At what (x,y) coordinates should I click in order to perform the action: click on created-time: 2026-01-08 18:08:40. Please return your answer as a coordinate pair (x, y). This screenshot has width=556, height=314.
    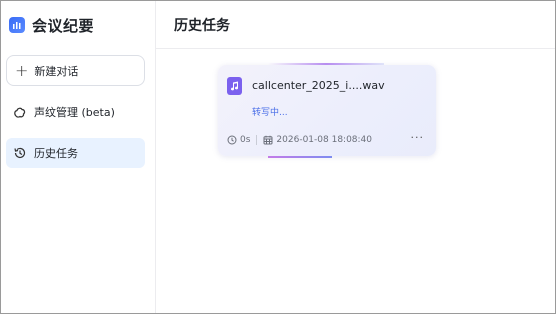
    Looking at the image, I should click on (317, 140).